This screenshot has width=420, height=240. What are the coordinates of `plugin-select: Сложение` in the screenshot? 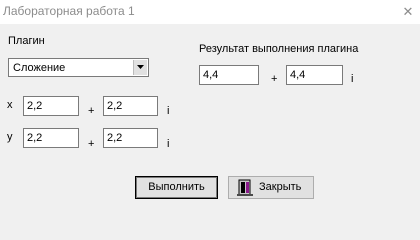 It's located at (78, 67).